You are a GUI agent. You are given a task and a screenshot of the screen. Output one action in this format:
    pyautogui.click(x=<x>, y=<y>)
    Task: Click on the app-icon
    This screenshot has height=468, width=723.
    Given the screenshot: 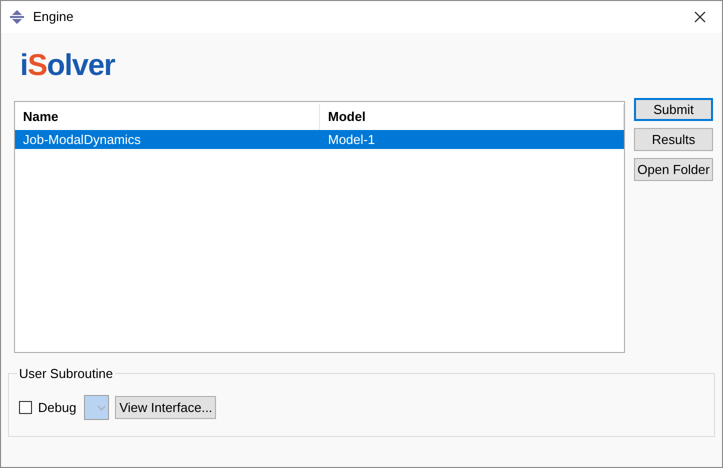 What is the action you would take?
    pyautogui.click(x=17, y=17)
    